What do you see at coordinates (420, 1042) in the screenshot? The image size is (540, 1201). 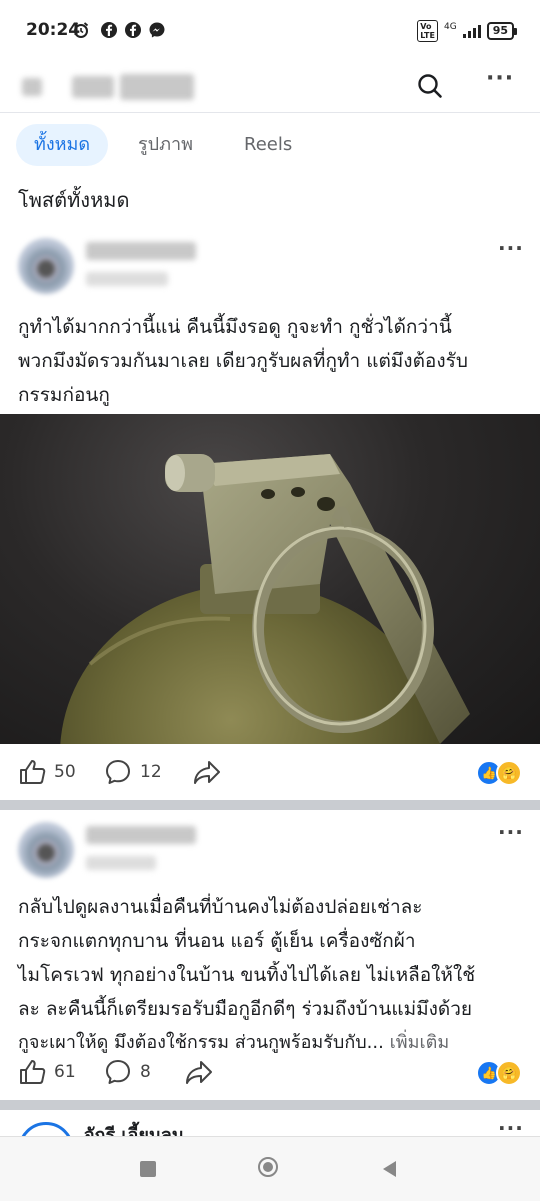 I see `see-more-link: เพิ่มเติม` at bounding box center [420, 1042].